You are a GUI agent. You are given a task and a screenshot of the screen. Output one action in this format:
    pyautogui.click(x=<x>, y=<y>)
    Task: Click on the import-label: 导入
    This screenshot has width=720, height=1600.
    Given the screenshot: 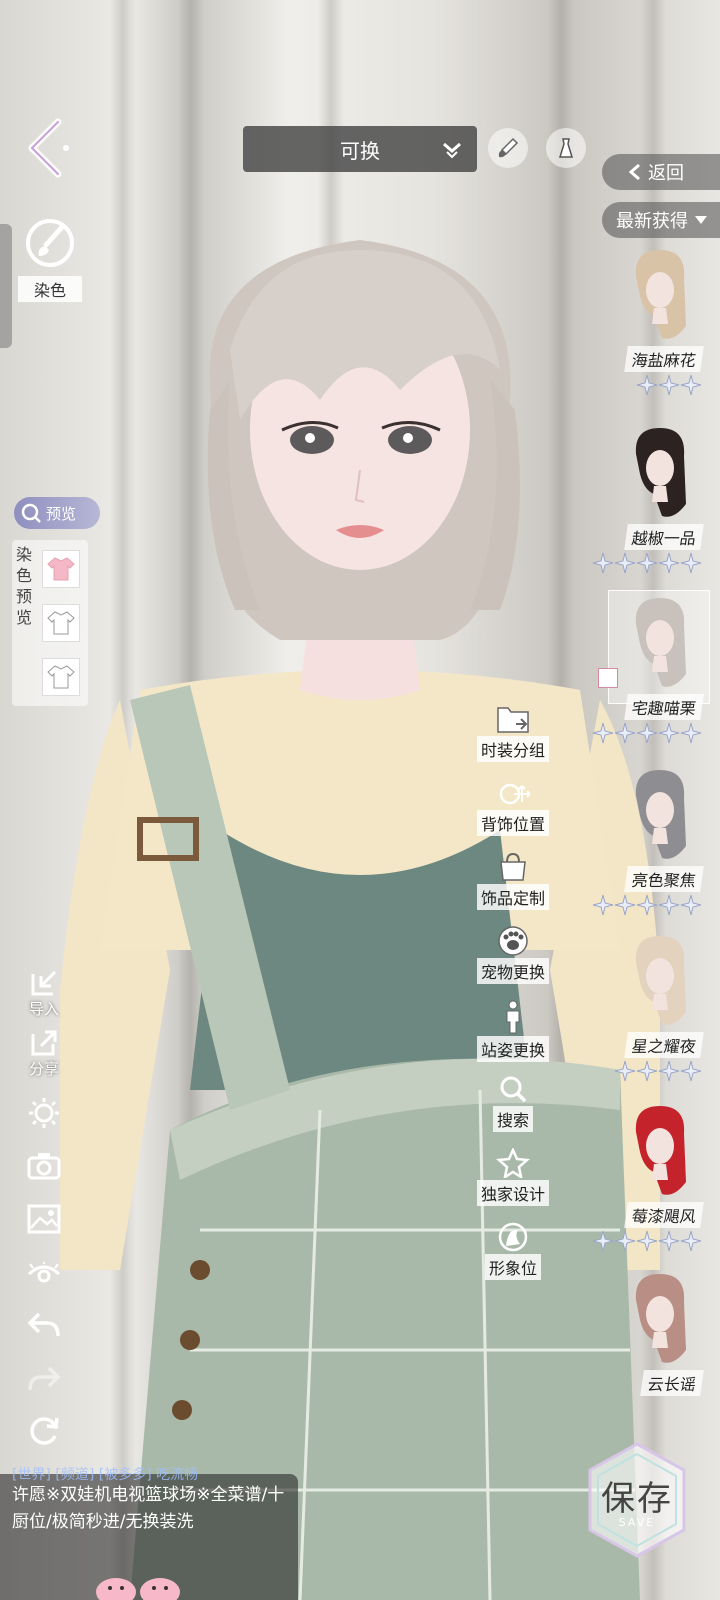 What is the action you would take?
    pyautogui.click(x=43, y=1009)
    